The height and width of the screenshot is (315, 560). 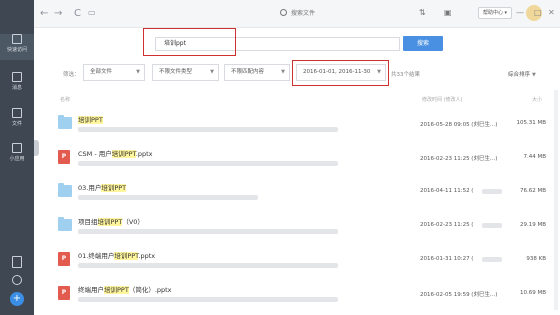 I want to click on quick-access-icon, so click(x=17, y=39).